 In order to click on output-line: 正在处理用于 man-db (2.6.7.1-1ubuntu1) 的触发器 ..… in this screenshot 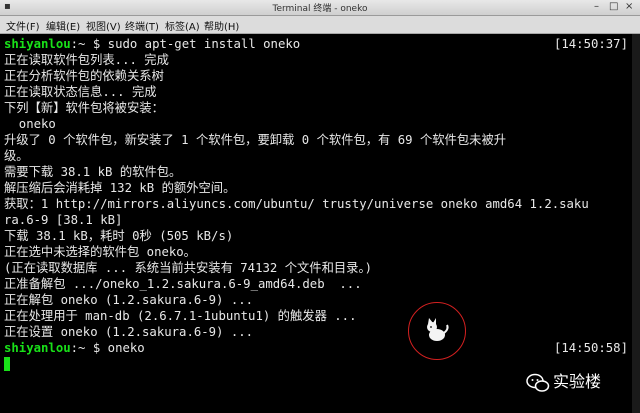, I will do `click(180, 316)`.